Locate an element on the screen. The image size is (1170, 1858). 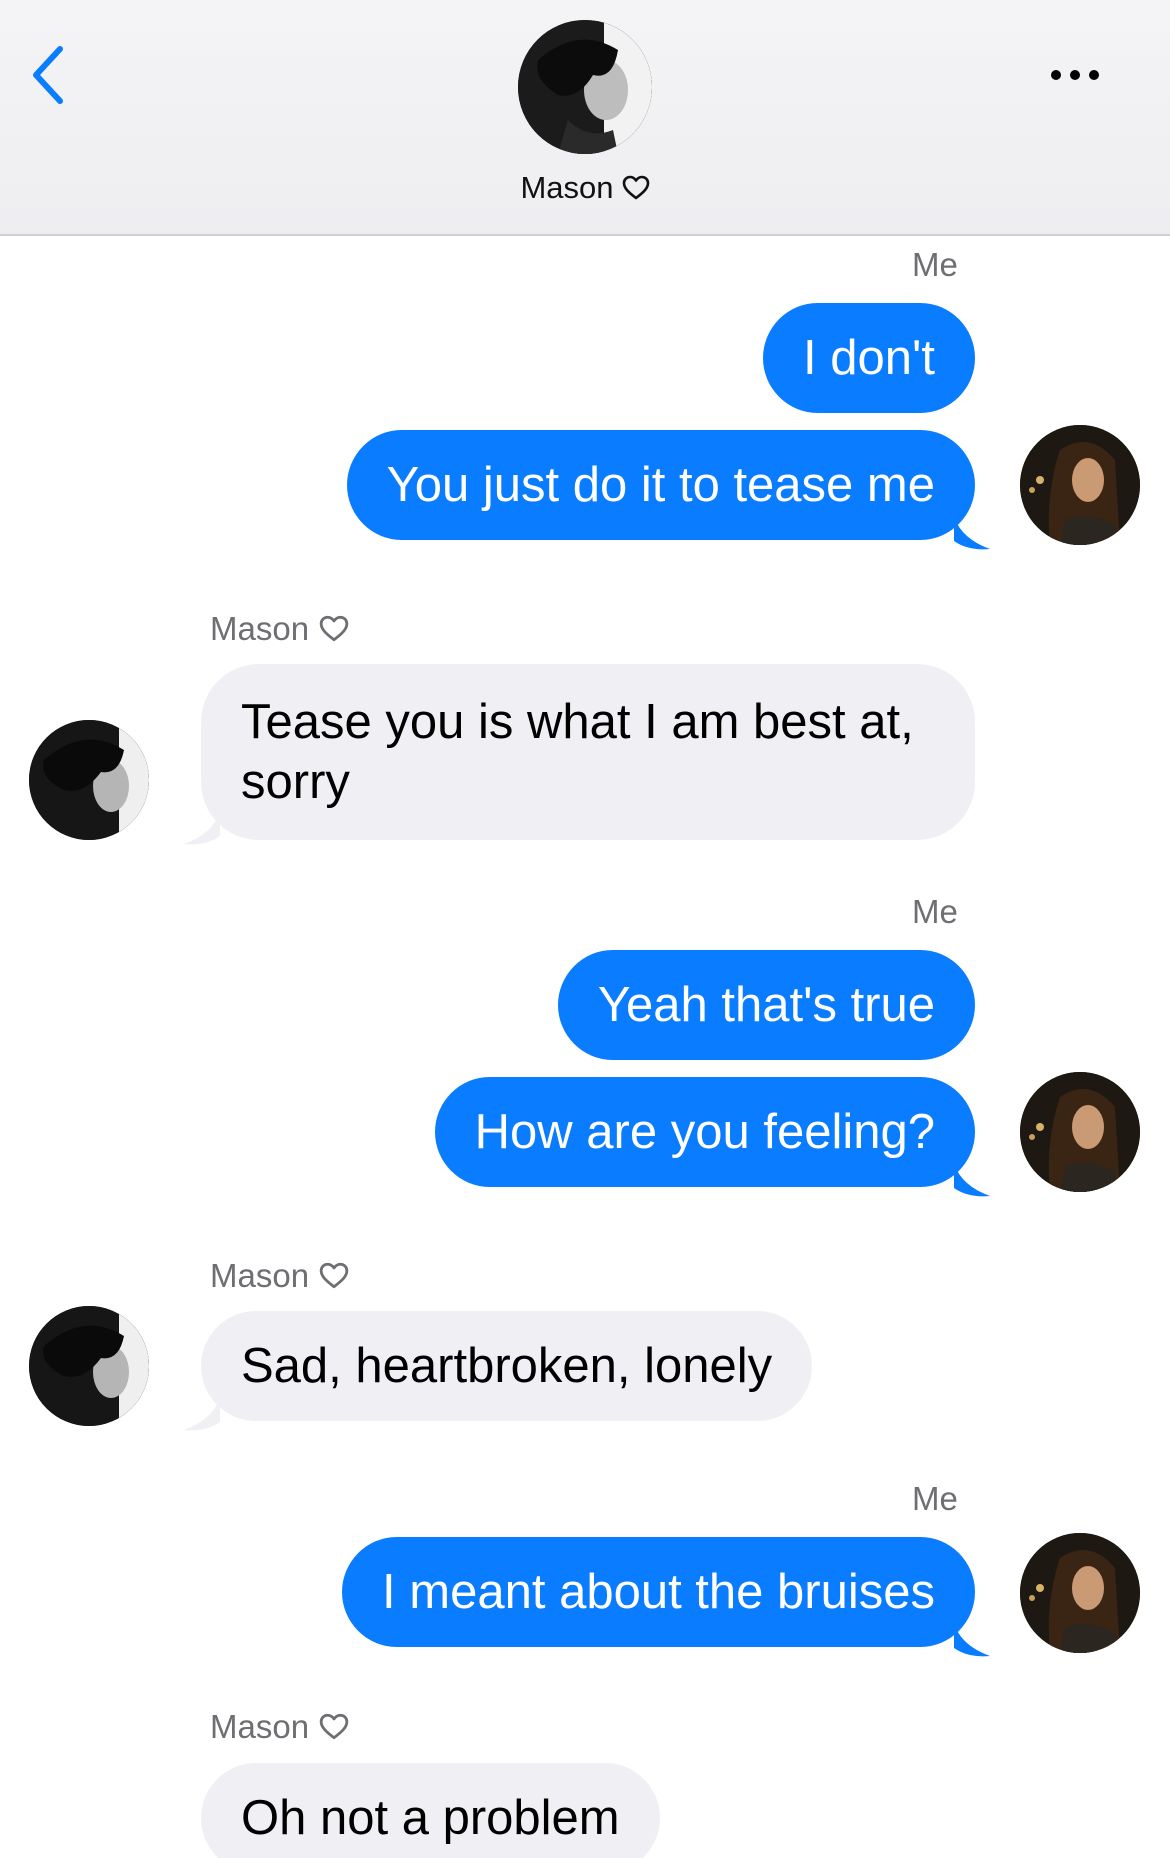
chevron-left-icon is located at coordinates (48, 75).